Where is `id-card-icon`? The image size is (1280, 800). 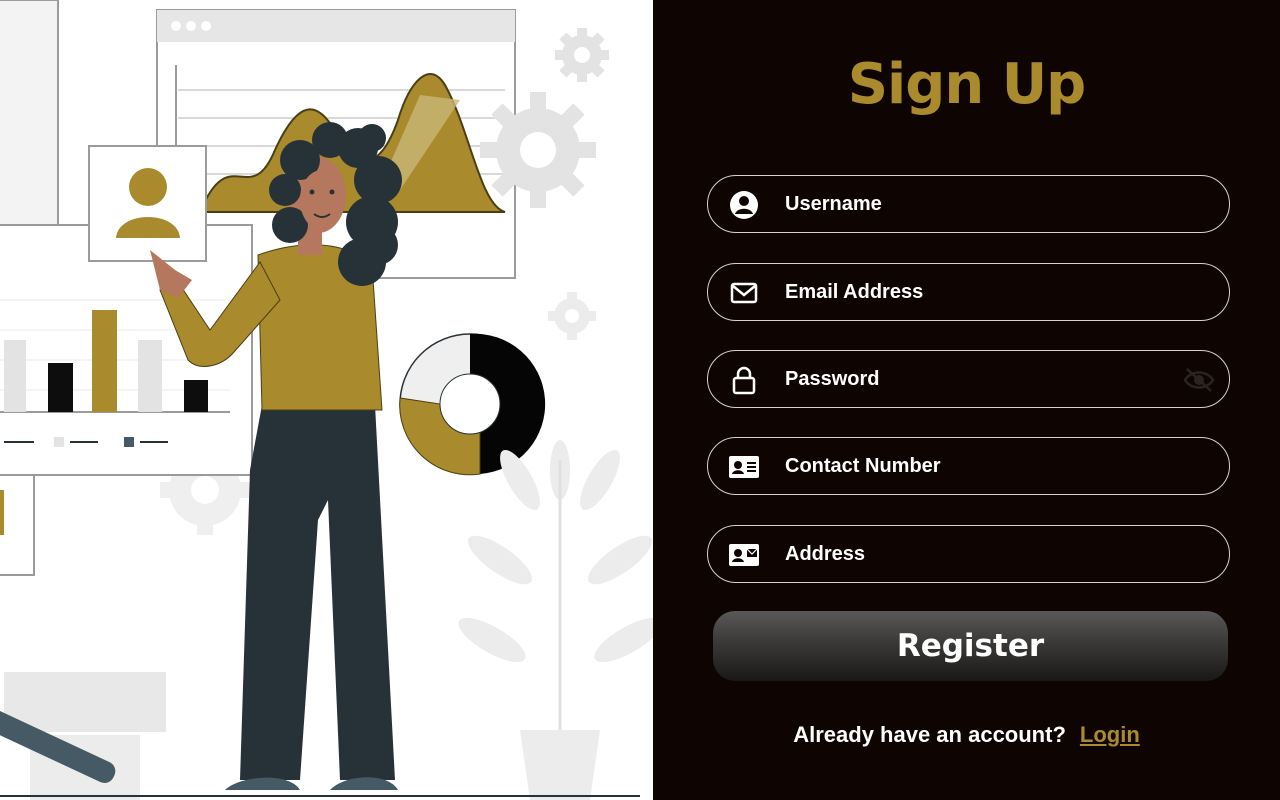 id-card-icon is located at coordinates (744, 467).